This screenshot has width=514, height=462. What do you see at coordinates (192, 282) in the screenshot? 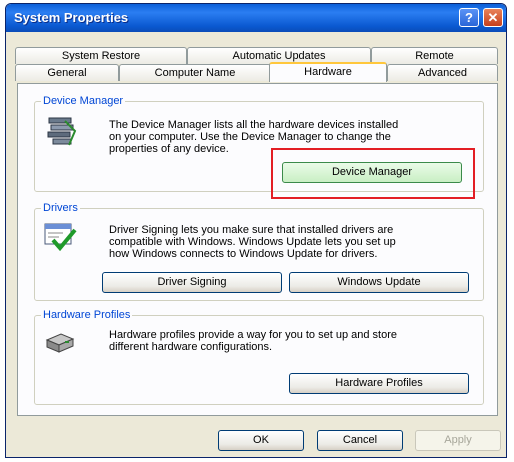
I see `driver-signing-button: Driver Signing` at bounding box center [192, 282].